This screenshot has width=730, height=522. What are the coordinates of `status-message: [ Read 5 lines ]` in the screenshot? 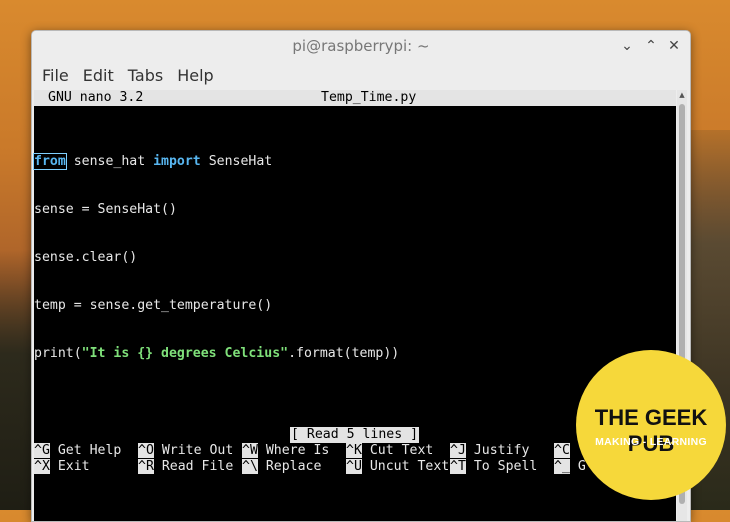 It's located at (355, 435).